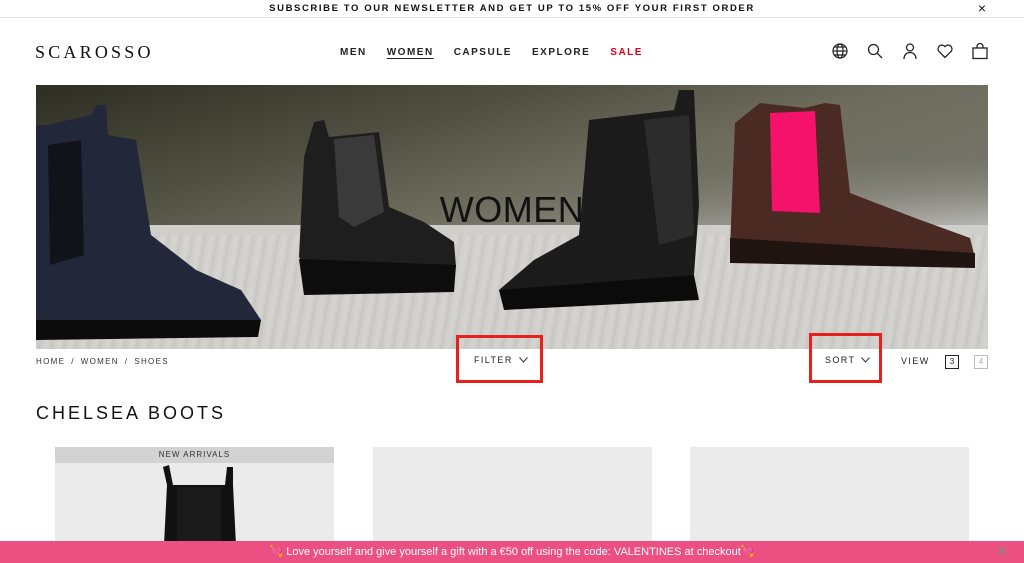 This screenshot has height=563, width=1024. What do you see at coordinates (94, 52) in the screenshot?
I see `logo: SCAROSSO` at bounding box center [94, 52].